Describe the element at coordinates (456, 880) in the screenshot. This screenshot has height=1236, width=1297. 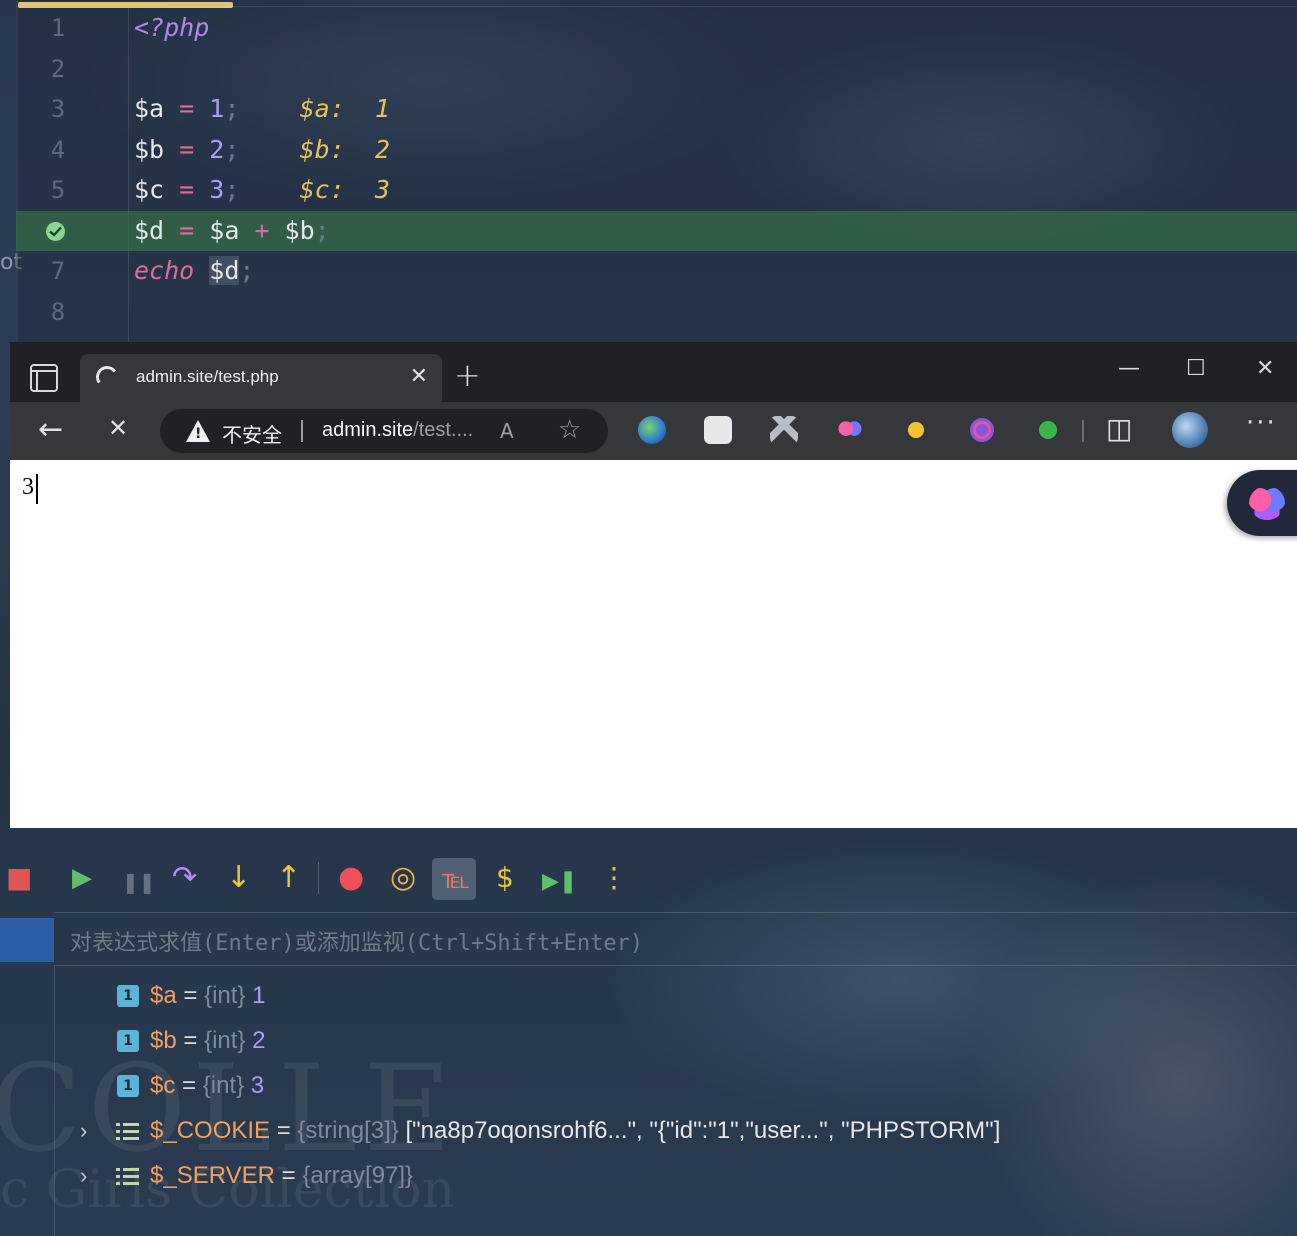
I see `xdebug-icon: ℡` at that location.